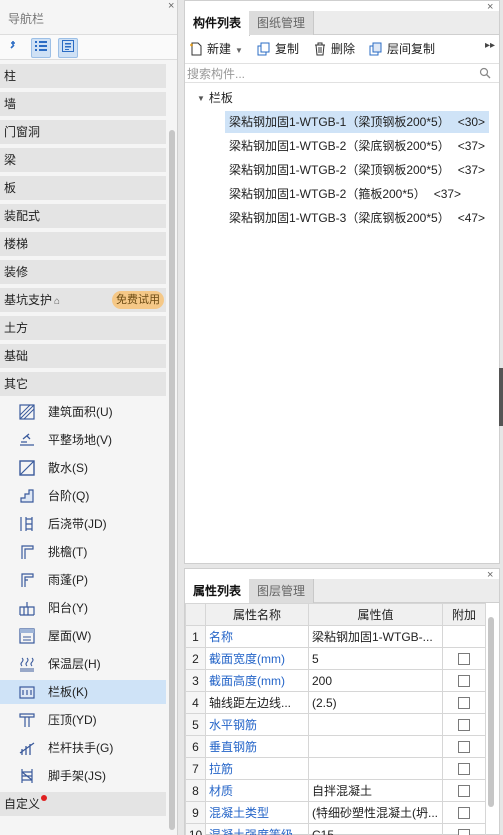  Describe the element at coordinates (375, 829) in the screenshot. I see `property-value: C15` at that location.